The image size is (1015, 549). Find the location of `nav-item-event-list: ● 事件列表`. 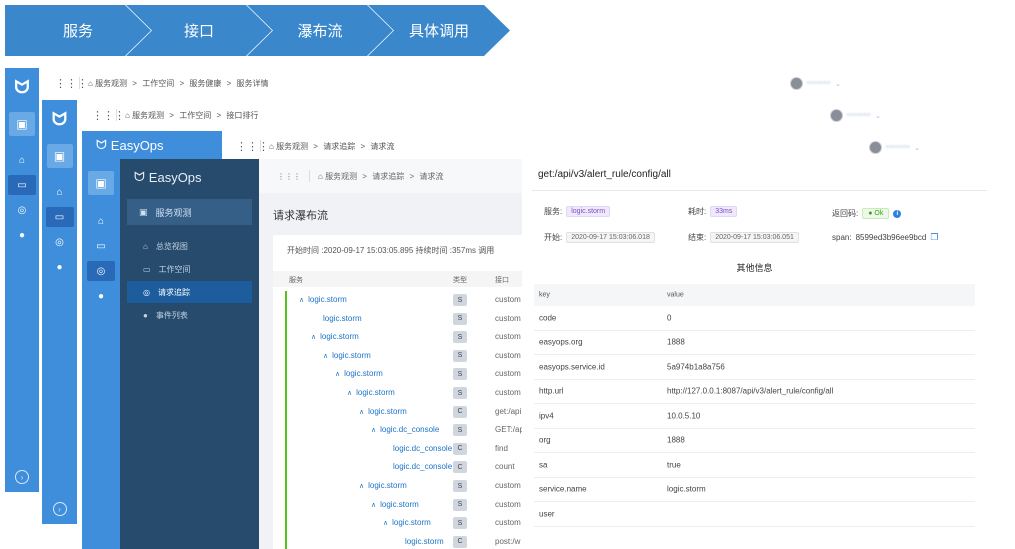

nav-item-event-list: ● 事件列表 is located at coordinates (189, 315).